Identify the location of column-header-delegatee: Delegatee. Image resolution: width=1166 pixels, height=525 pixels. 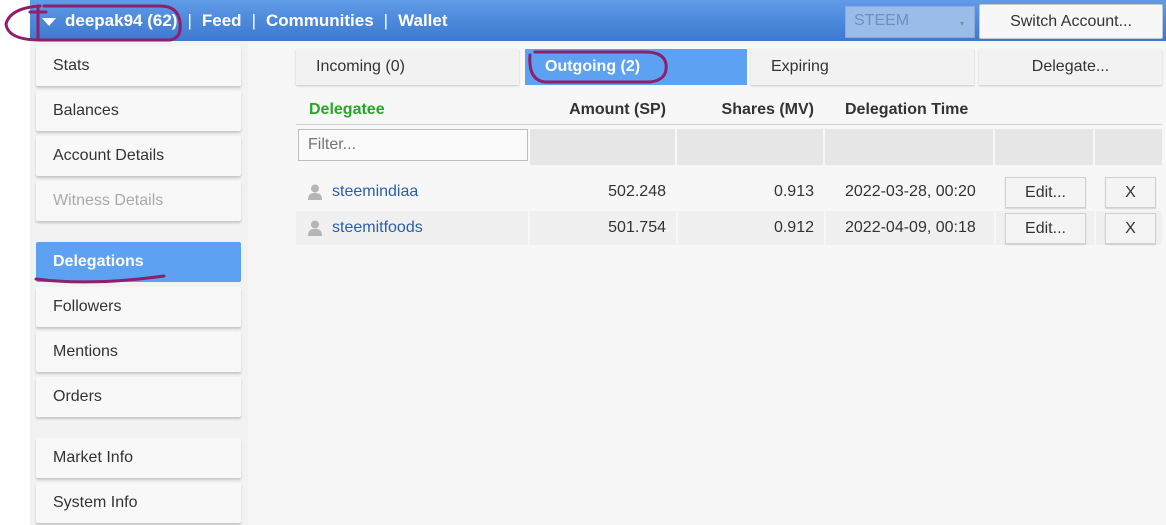
(409, 110).